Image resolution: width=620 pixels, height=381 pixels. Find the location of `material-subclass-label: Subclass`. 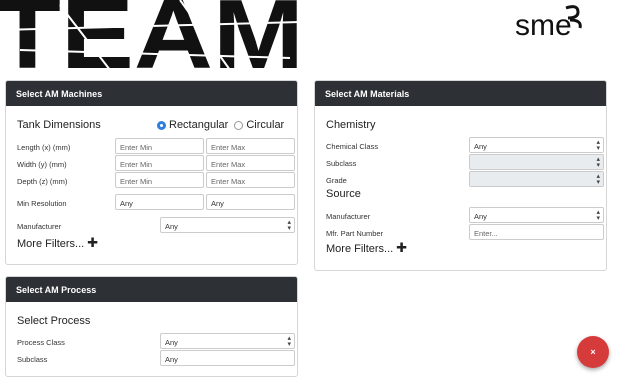

material-subclass-label: Subclass is located at coordinates (341, 163).